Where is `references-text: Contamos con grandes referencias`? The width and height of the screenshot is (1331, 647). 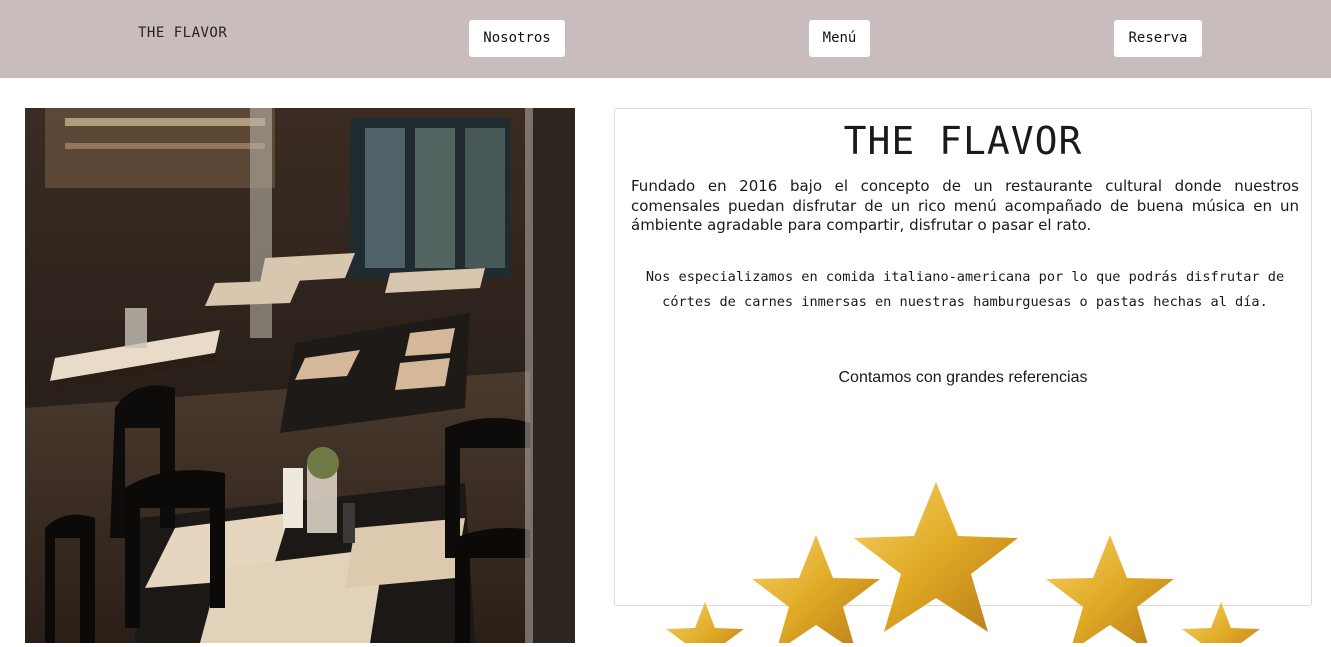 references-text: Contamos con grandes referencias is located at coordinates (963, 377).